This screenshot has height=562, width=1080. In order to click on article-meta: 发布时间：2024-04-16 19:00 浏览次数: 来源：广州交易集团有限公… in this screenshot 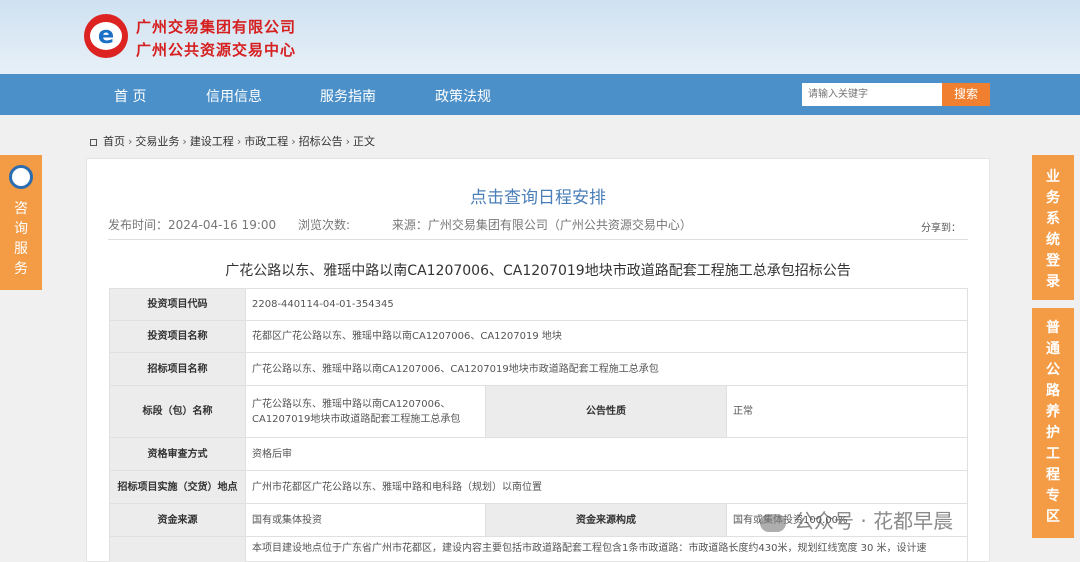, I will do `click(409, 224)`.